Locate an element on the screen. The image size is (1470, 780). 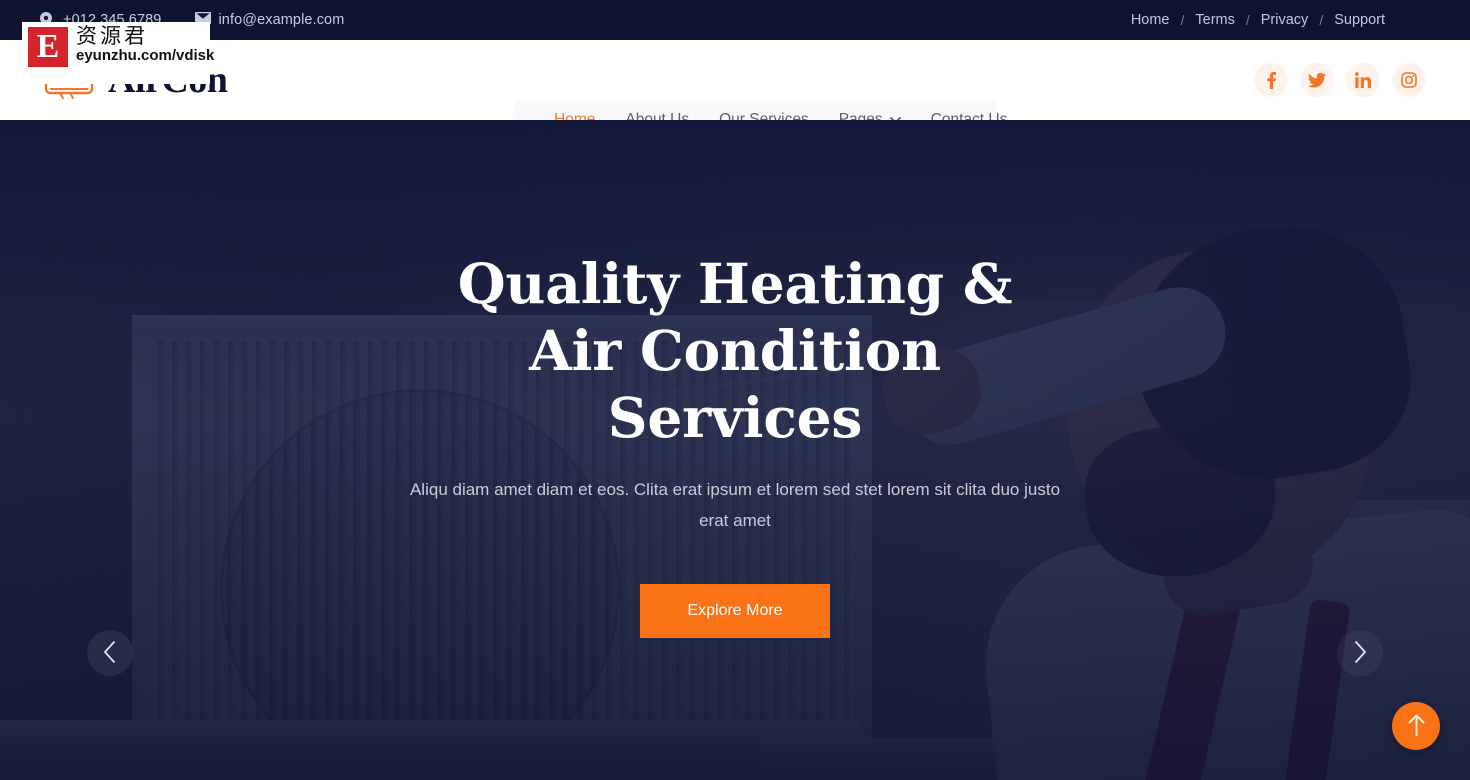
chevron-left-icon is located at coordinates (110, 653).